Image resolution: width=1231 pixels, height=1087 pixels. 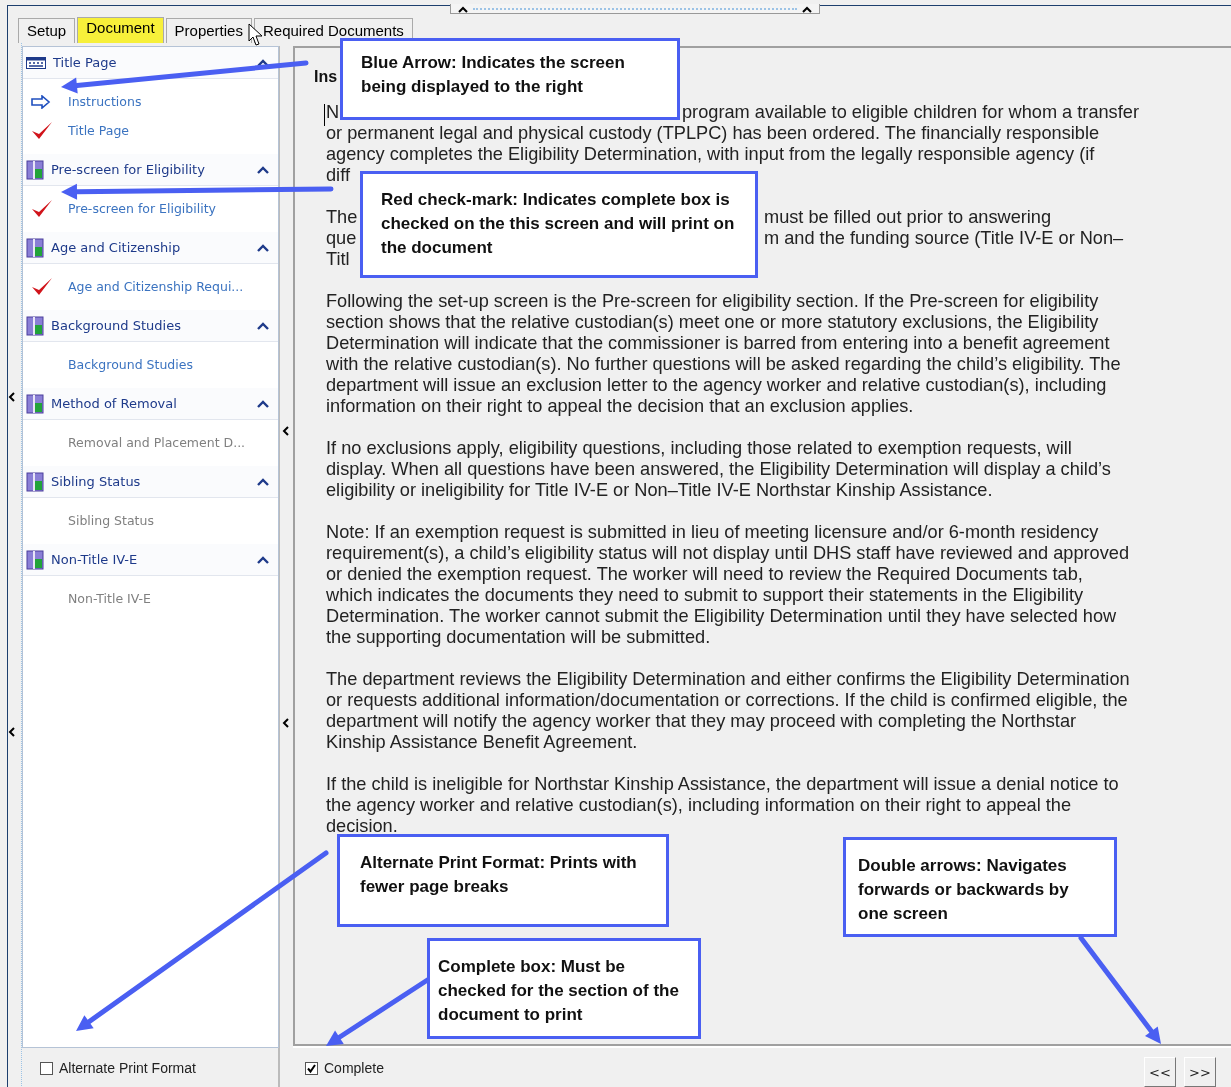 I want to click on paragraph-text: If no exclusions apply, eligibility questions, including those related to exemption requests, will display. When all questions have been answered, the Eligibility Determination will display a child’s eligibility or ineligibility for Title IV-E or Non–Title IV-E Northstar Kinship Assistance., so click(x=719, y=469).